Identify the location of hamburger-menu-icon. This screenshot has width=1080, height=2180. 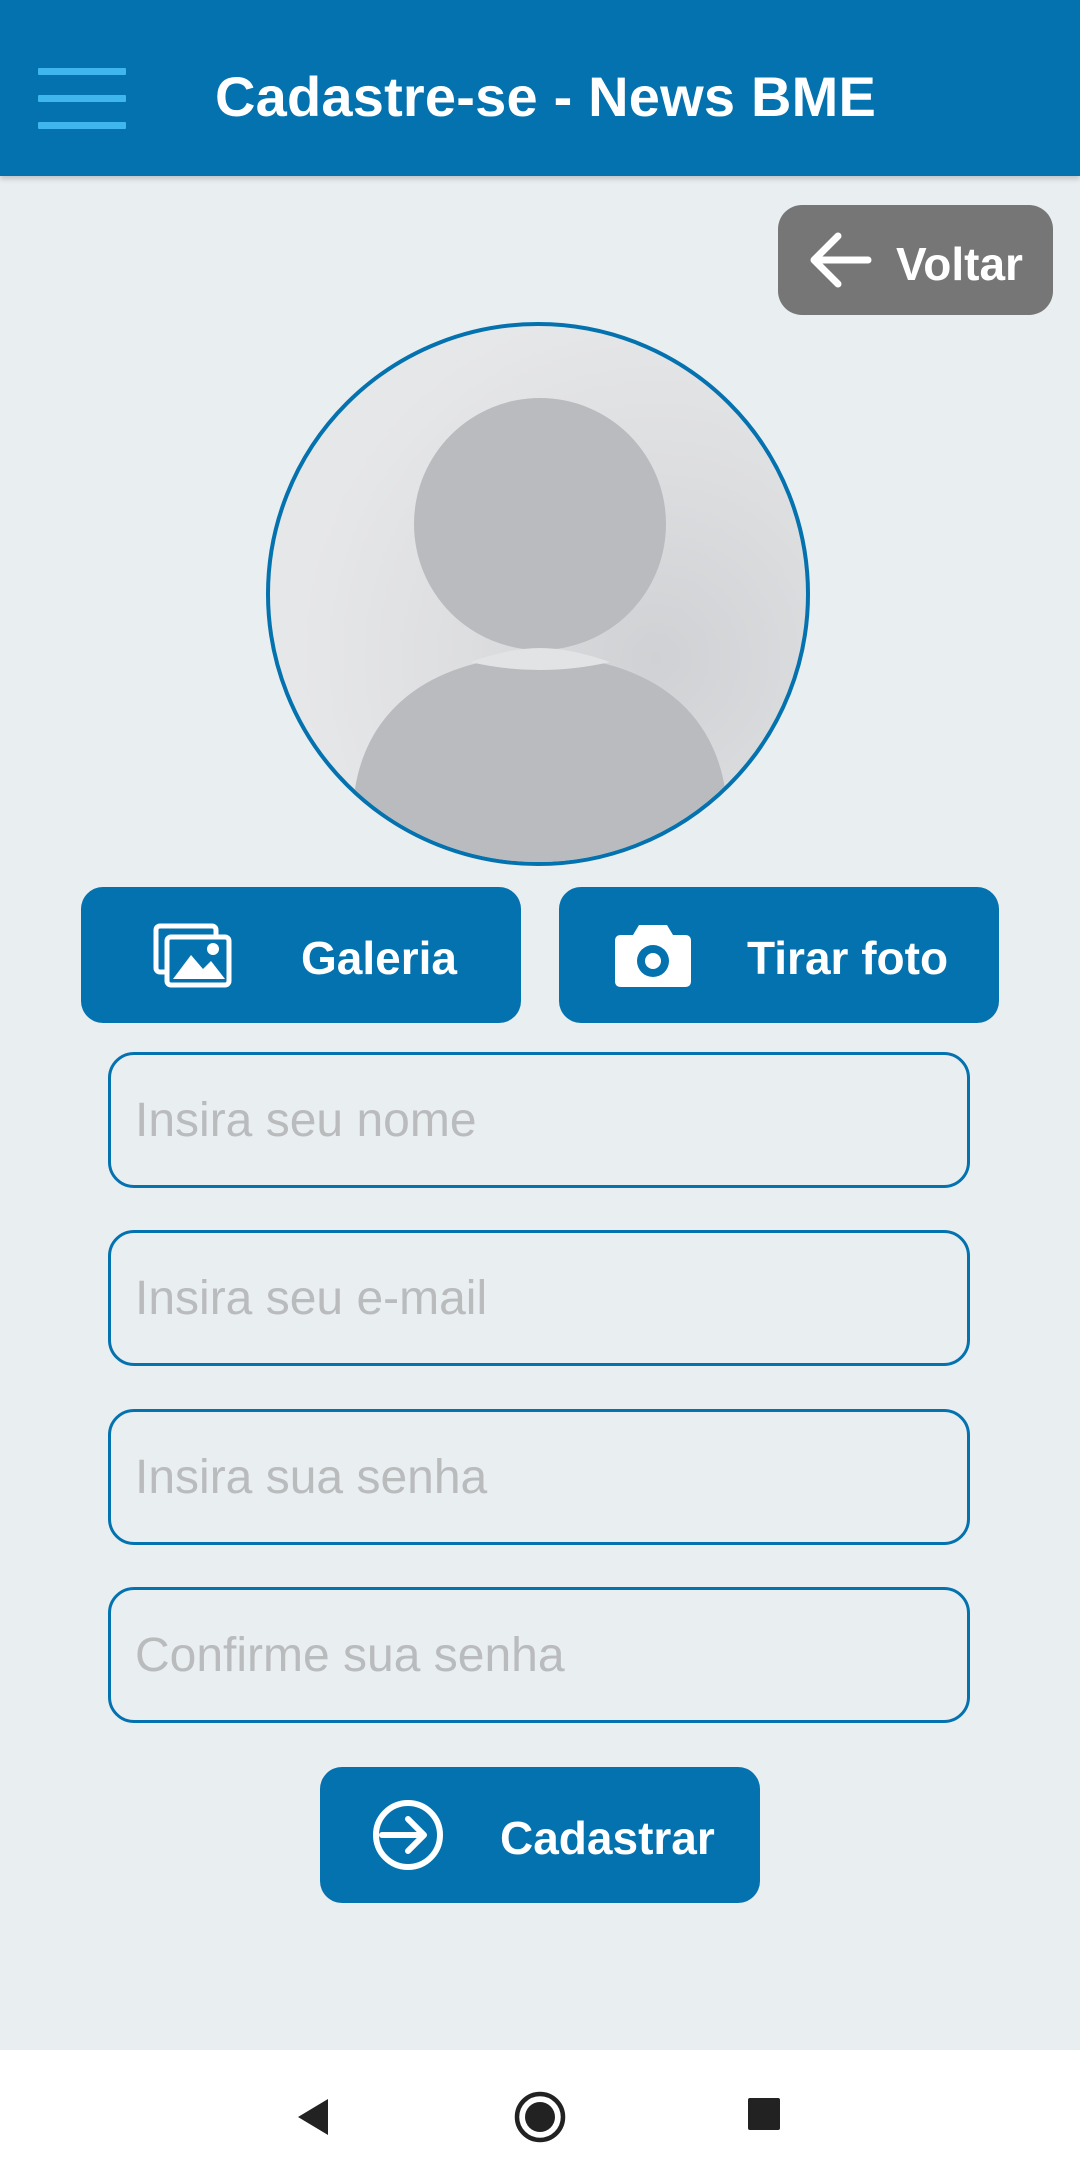
(82, 99).